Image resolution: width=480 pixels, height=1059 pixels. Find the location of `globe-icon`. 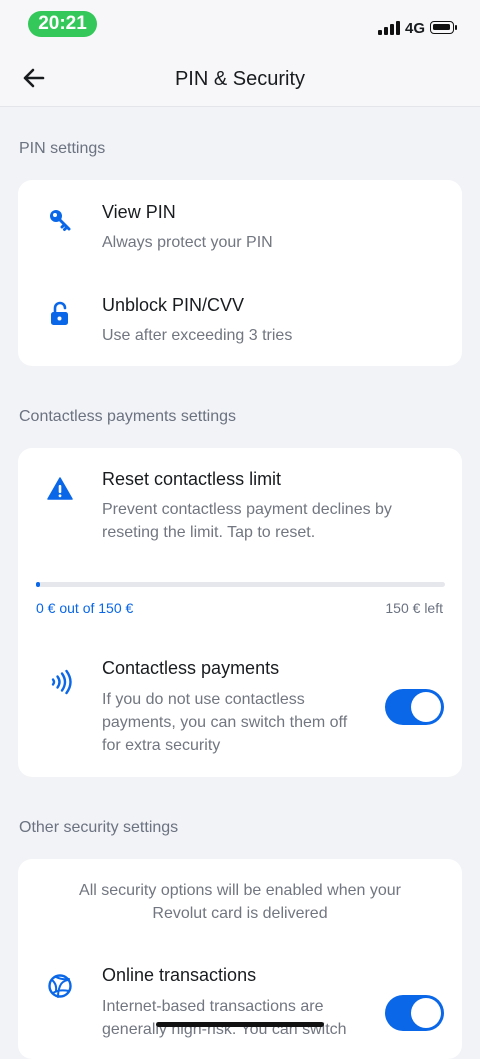

globe-icon is located at coordinates (60, 986).